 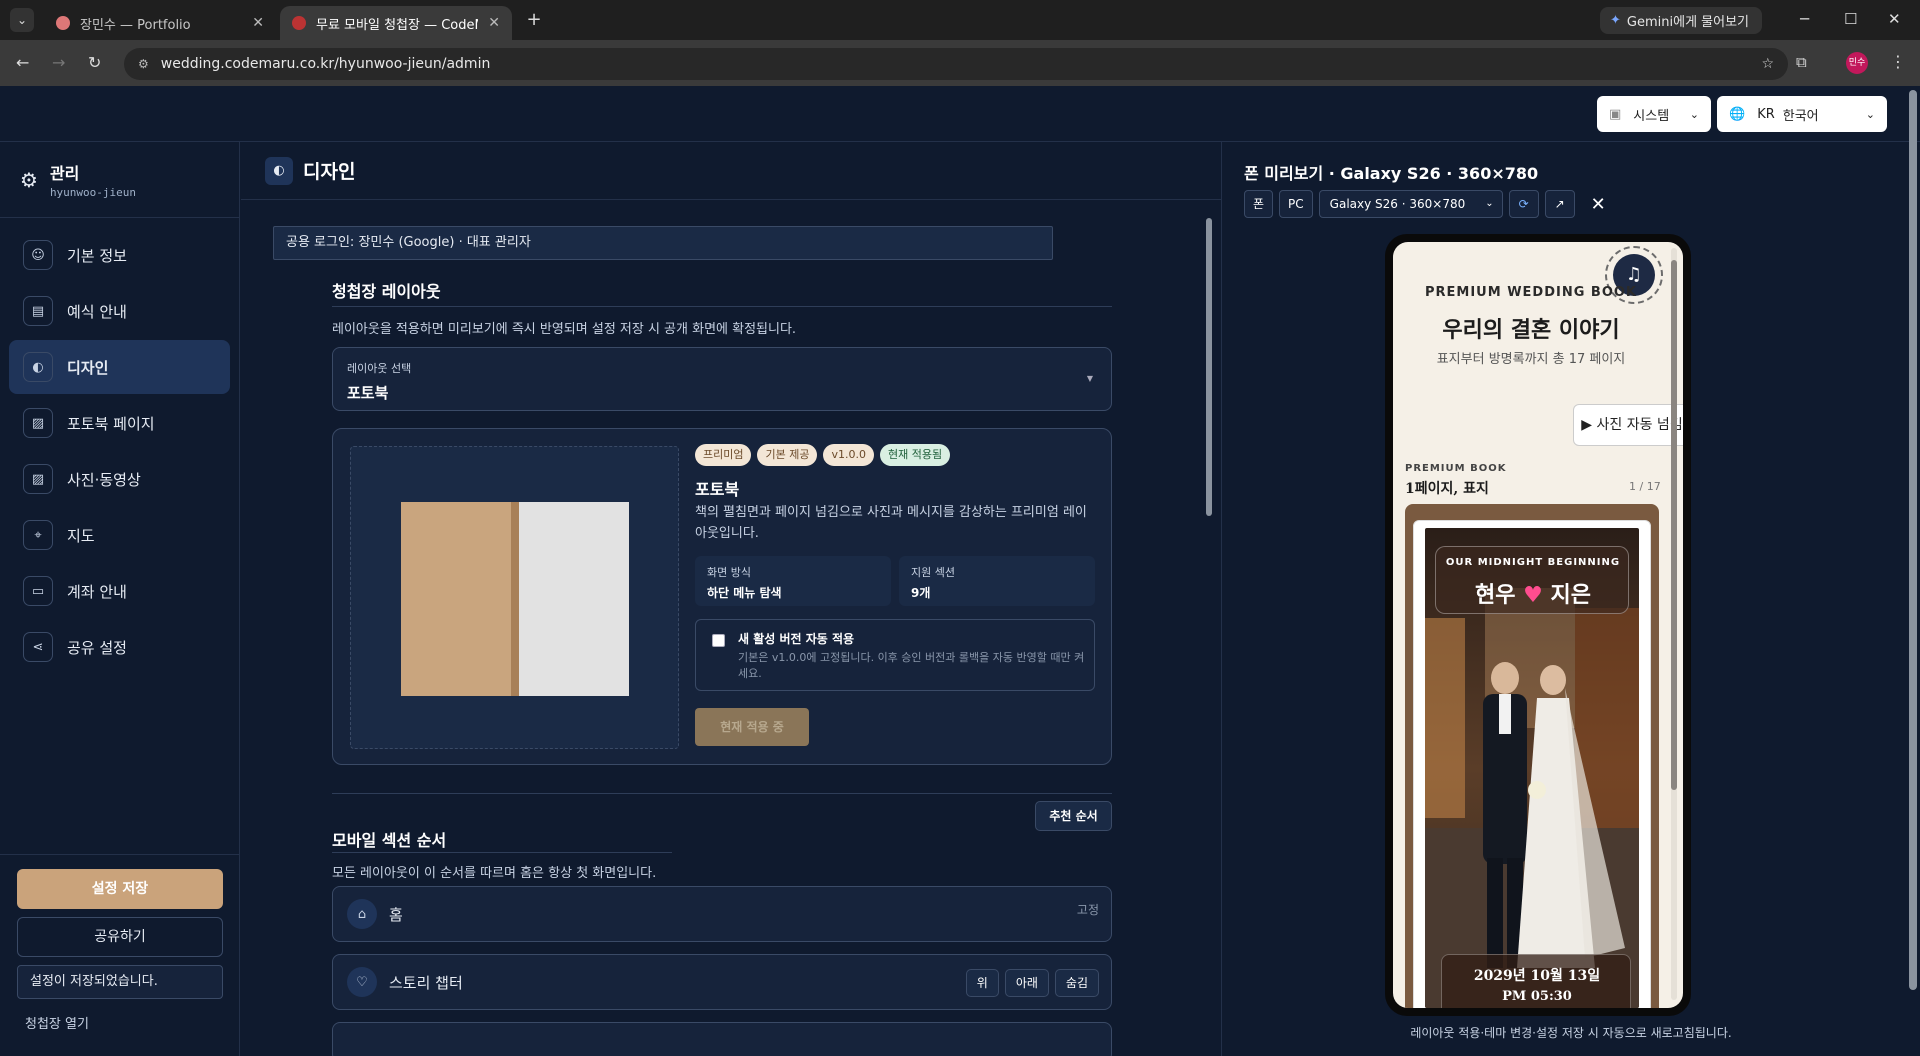 What do you see at coordinates (29, 179) in the screenshot?
I see `gear-icon: ⚙` at bounding box center [29, 179].